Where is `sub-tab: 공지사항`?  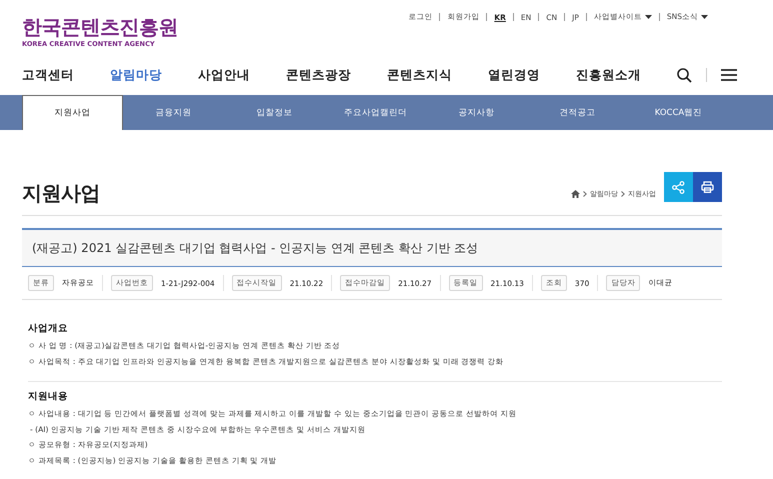 sub-tab: 공지사항 is located at coordinates (476, 112).